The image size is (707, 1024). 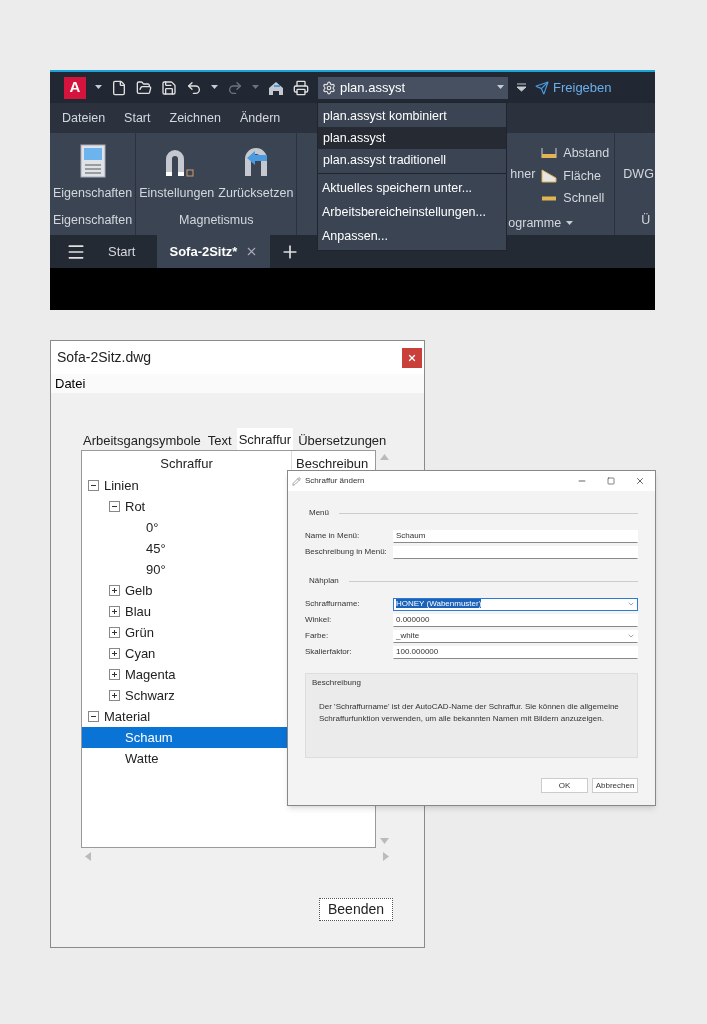 I want to click on panel-title: Ü, so click(x=646, y=220).